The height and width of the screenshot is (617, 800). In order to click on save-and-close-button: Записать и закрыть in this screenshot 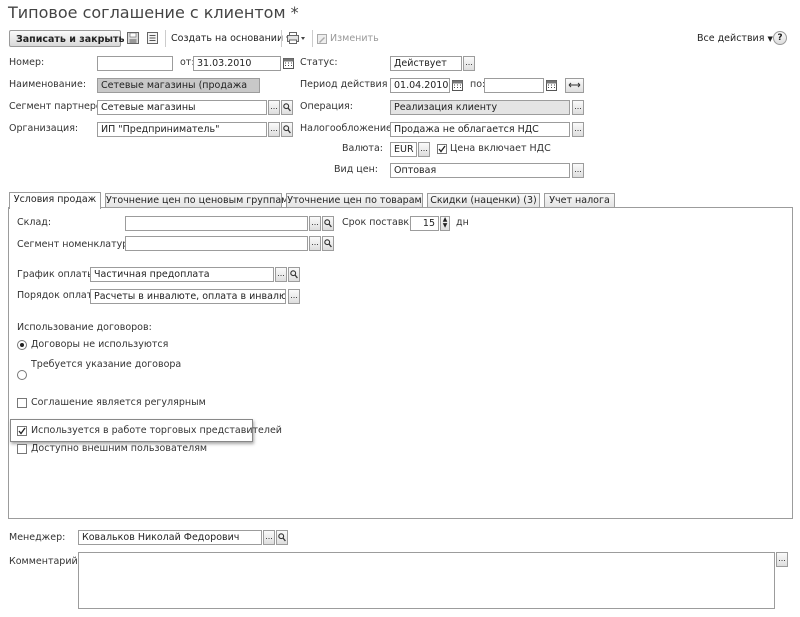, I will do `click(67, 38)`.